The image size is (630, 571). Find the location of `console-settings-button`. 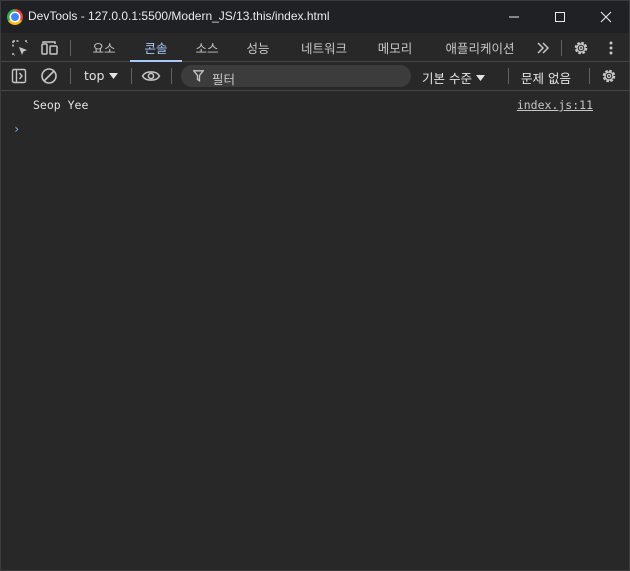

console-settings-button is located at coordinates (609, 76).